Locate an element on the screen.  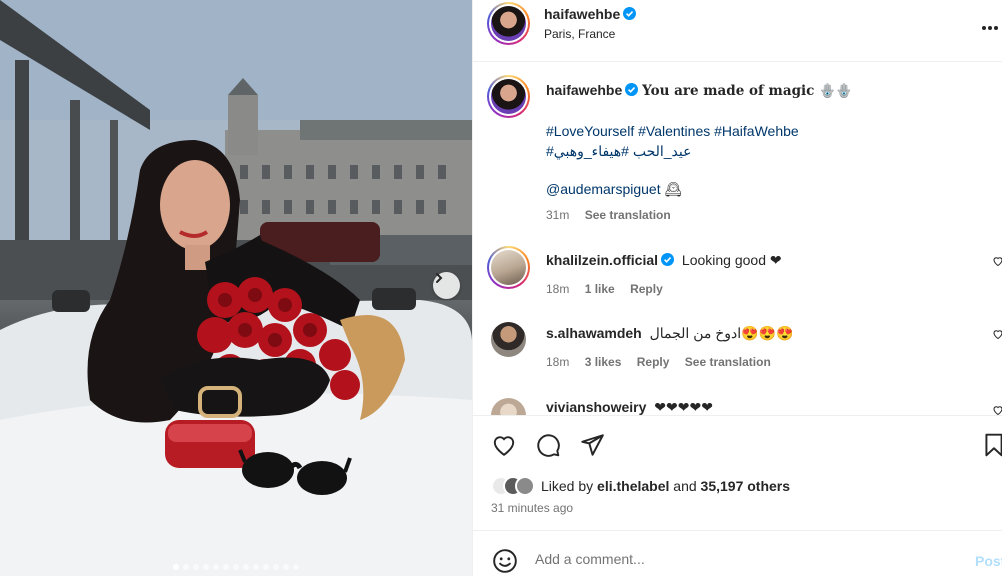
carousel-indicator is located at coordinates (236, 567).